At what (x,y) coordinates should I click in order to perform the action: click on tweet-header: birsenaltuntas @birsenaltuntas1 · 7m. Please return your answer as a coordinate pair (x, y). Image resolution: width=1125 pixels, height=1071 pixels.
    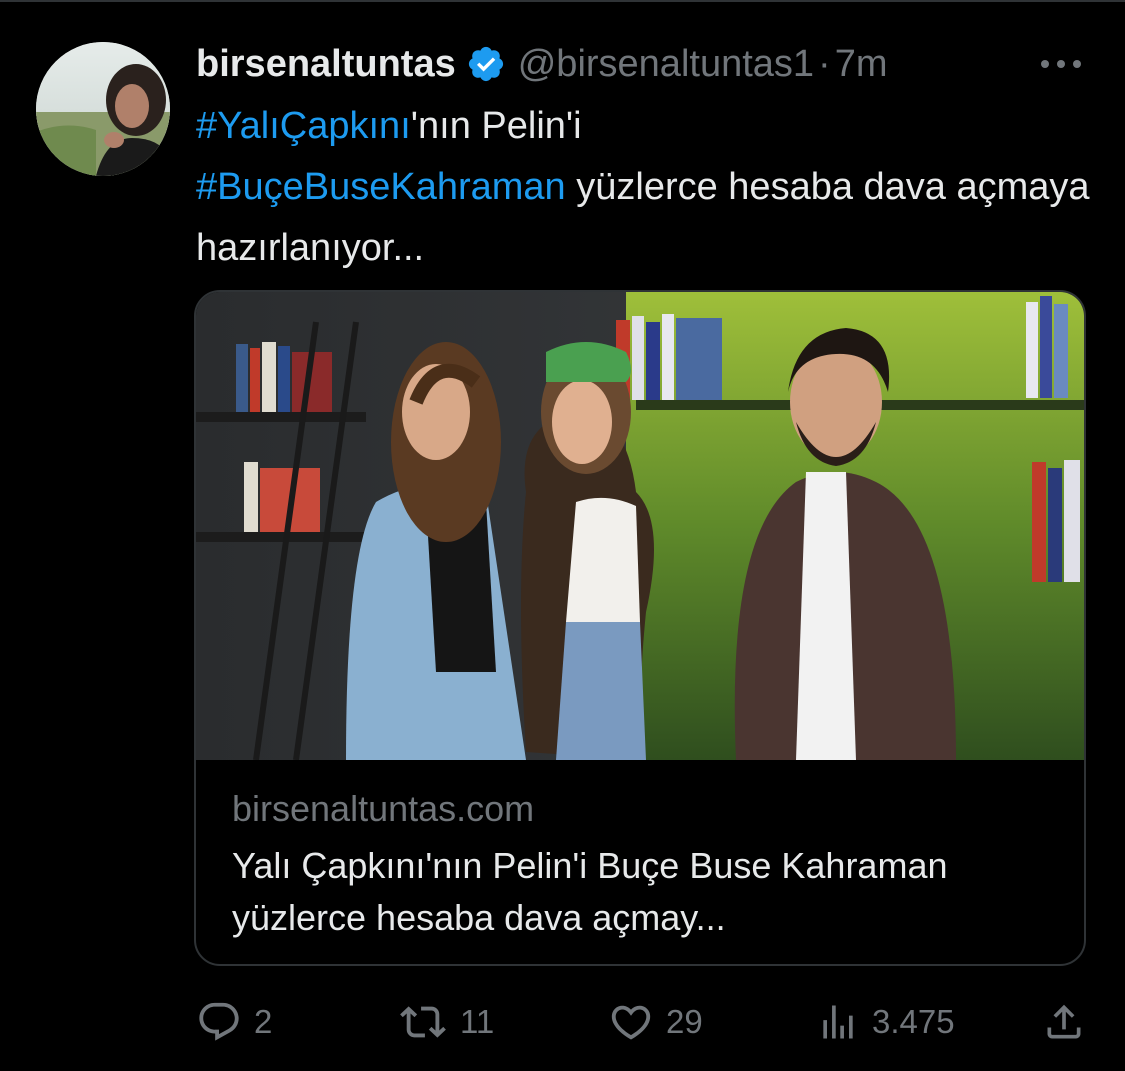
    Looking at the image, I should click on (645, 64).